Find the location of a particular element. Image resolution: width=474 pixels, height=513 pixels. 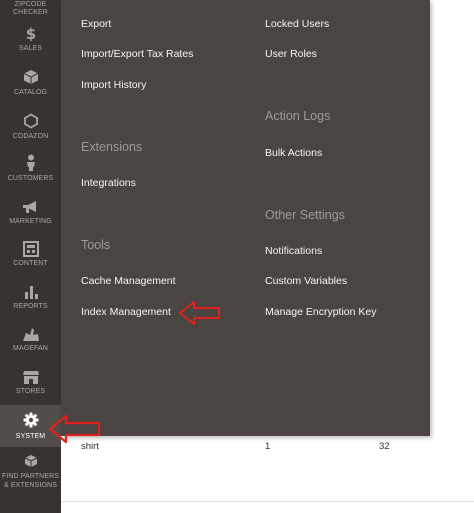

person-icon is located at coordinates (30, 162).